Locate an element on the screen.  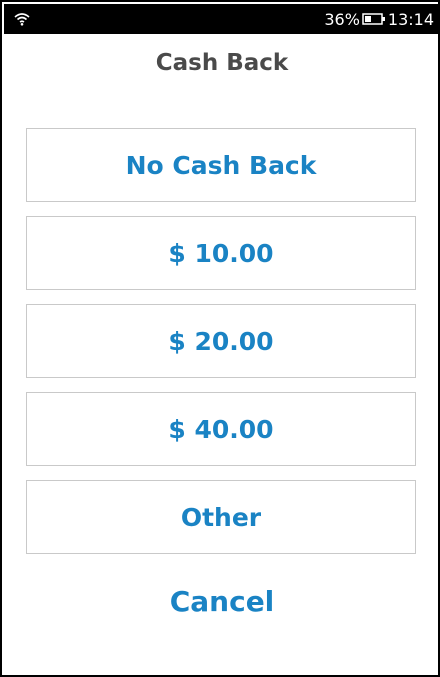
wifi-icon is located at coordinates (22, 19).